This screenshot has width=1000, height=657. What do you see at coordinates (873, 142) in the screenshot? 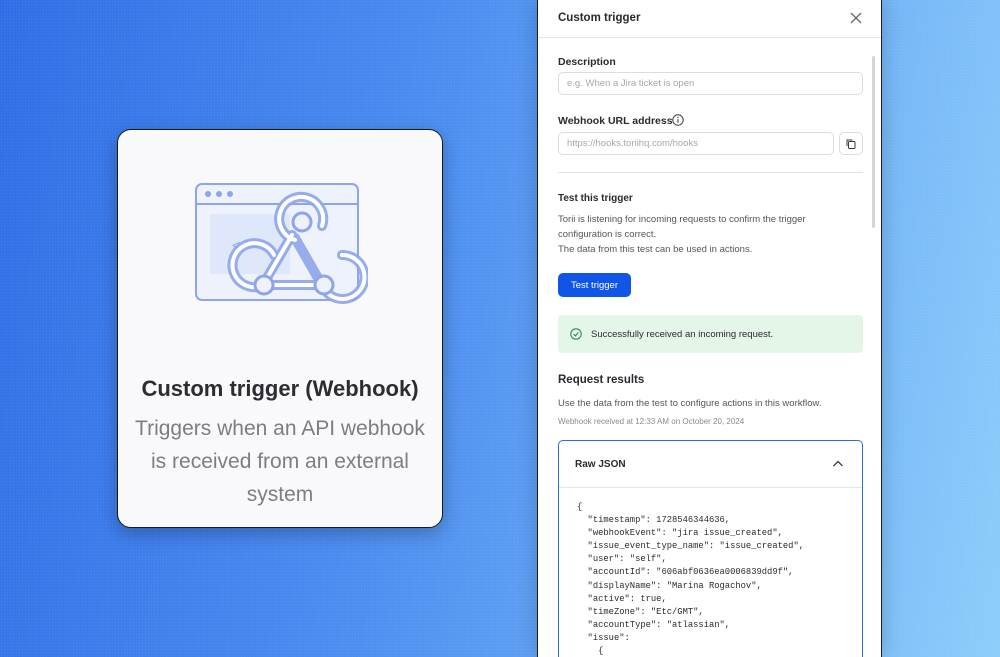
I see `scrollbar` at bounding box center [873, 142].